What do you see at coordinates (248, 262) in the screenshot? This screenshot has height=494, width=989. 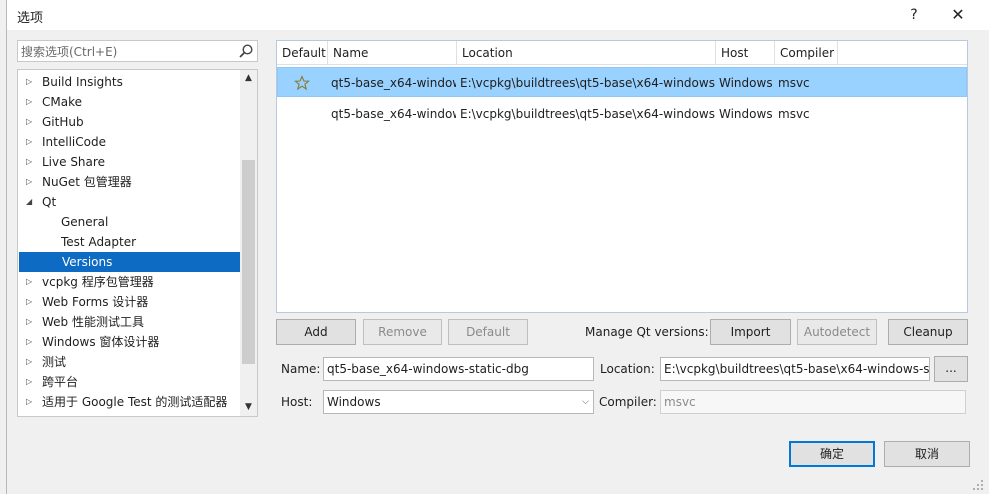 I see `scroll-thumb` at bounding box center [248, 262].